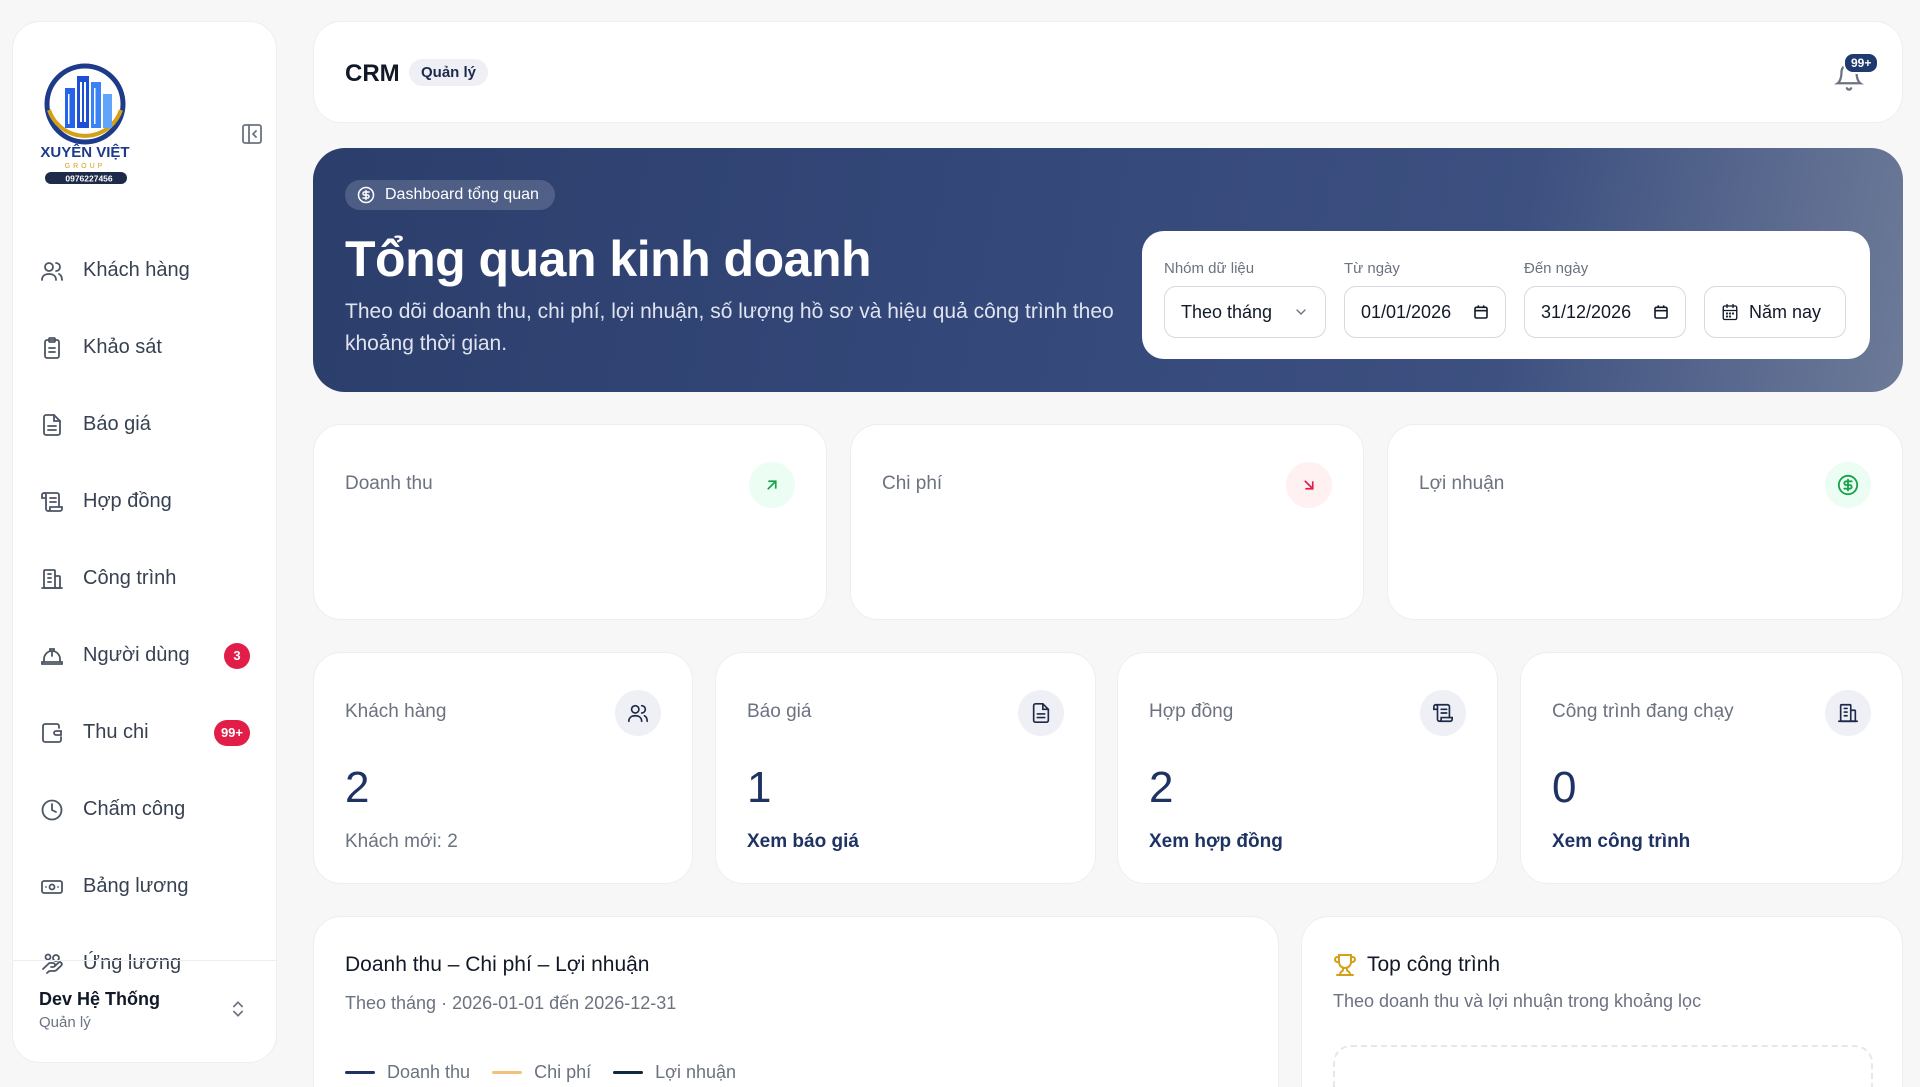 The image size is (1920, 1087). I want to click on sidebar-item-bang-luong: Bảng lương, so click(144, 886).